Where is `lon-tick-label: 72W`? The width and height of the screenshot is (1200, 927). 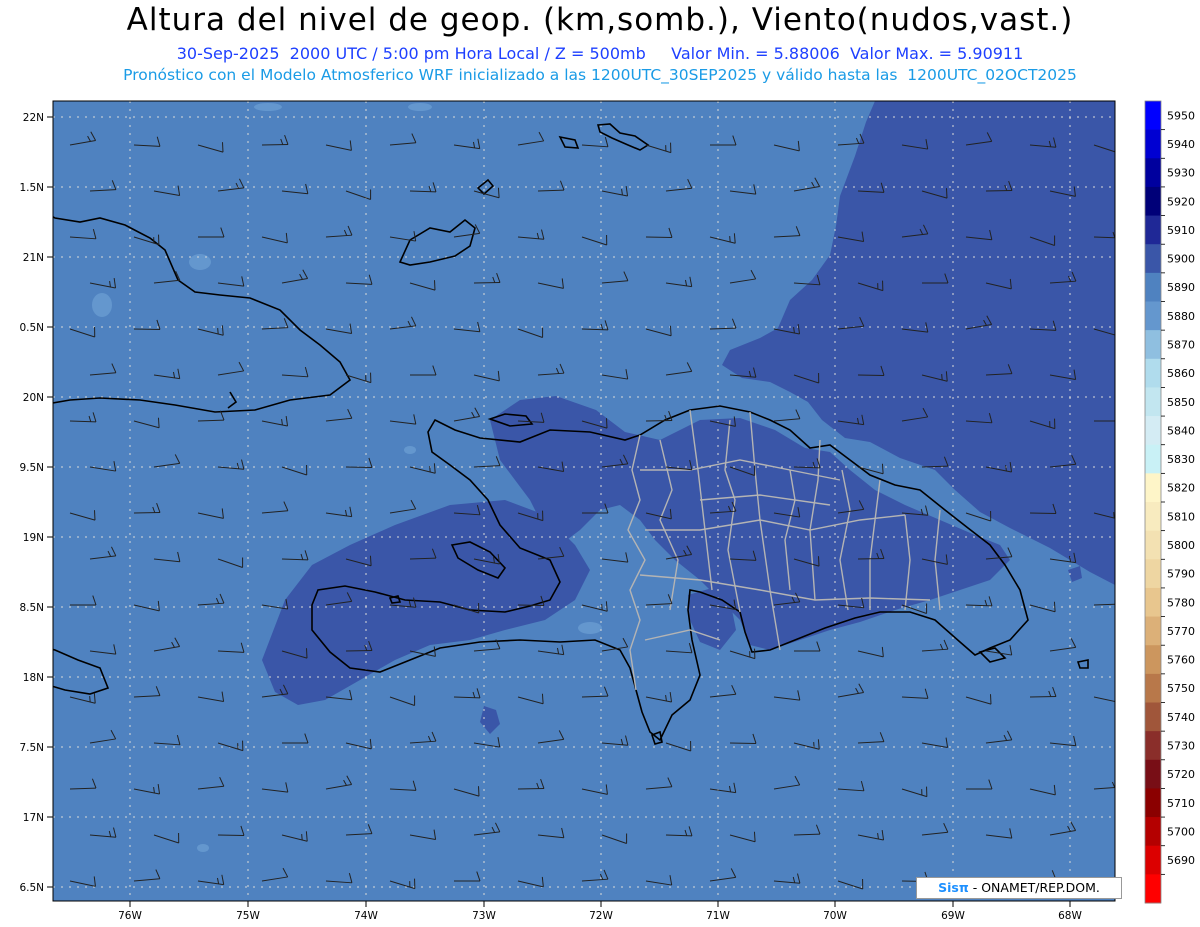 lon-tick-label: 72W is located at coordinates (601, 916).